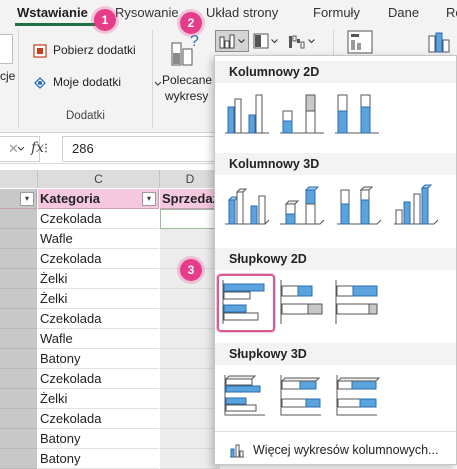 The height and width of the screenshot is (469, 457). I want to click on recommended-charts-label-1: Polecane, so click(187, 80).